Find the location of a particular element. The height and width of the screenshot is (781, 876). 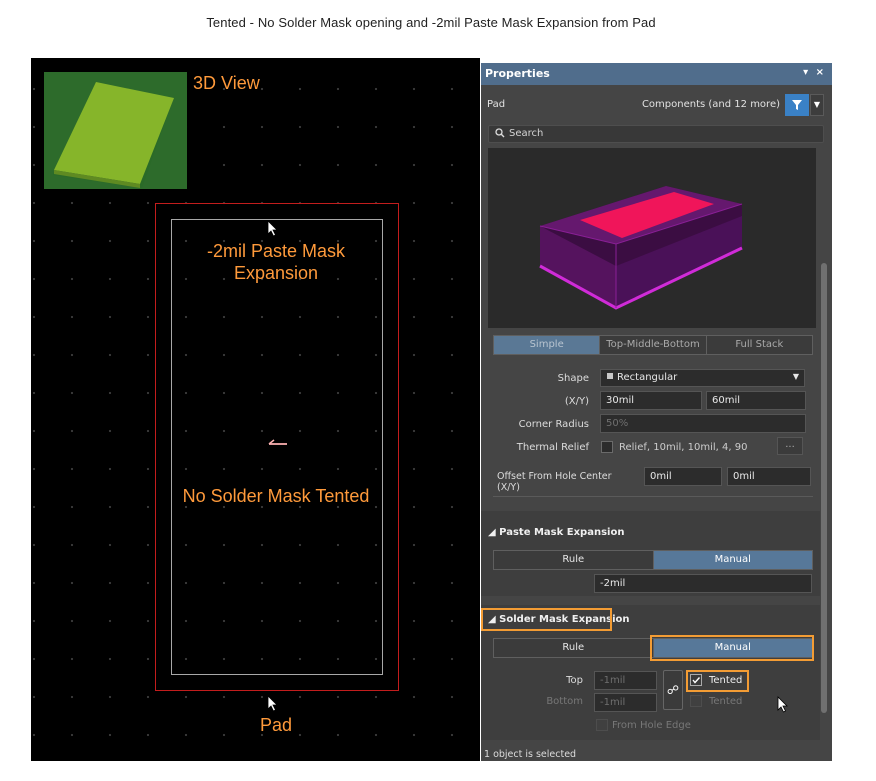

from-hole-edge-label: From Hole Edge is located at coordinates (651, 725).